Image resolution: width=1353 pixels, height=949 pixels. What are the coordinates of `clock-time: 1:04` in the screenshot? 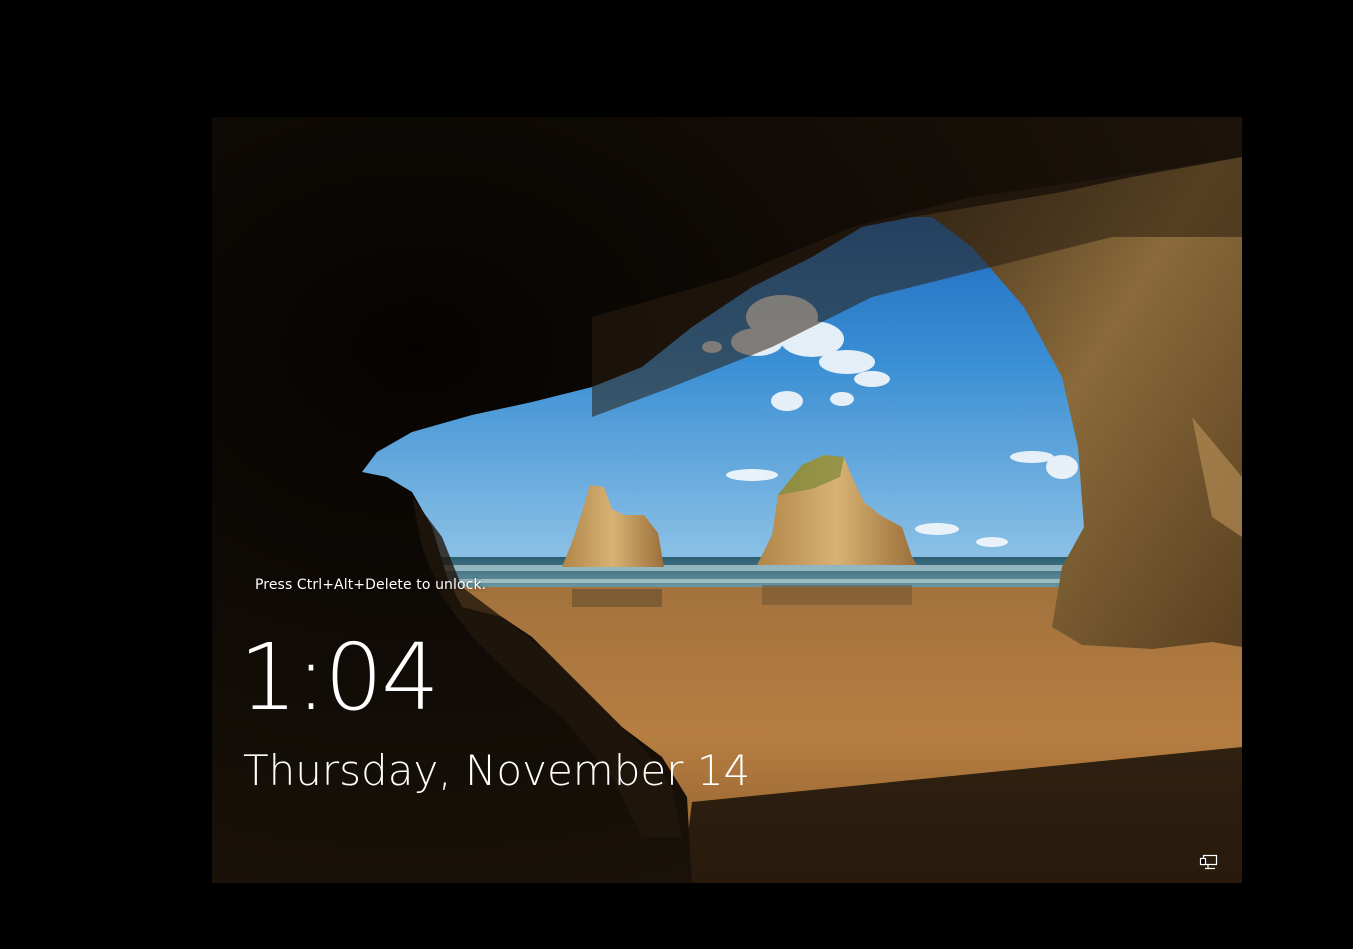 It's located at (339, 677).